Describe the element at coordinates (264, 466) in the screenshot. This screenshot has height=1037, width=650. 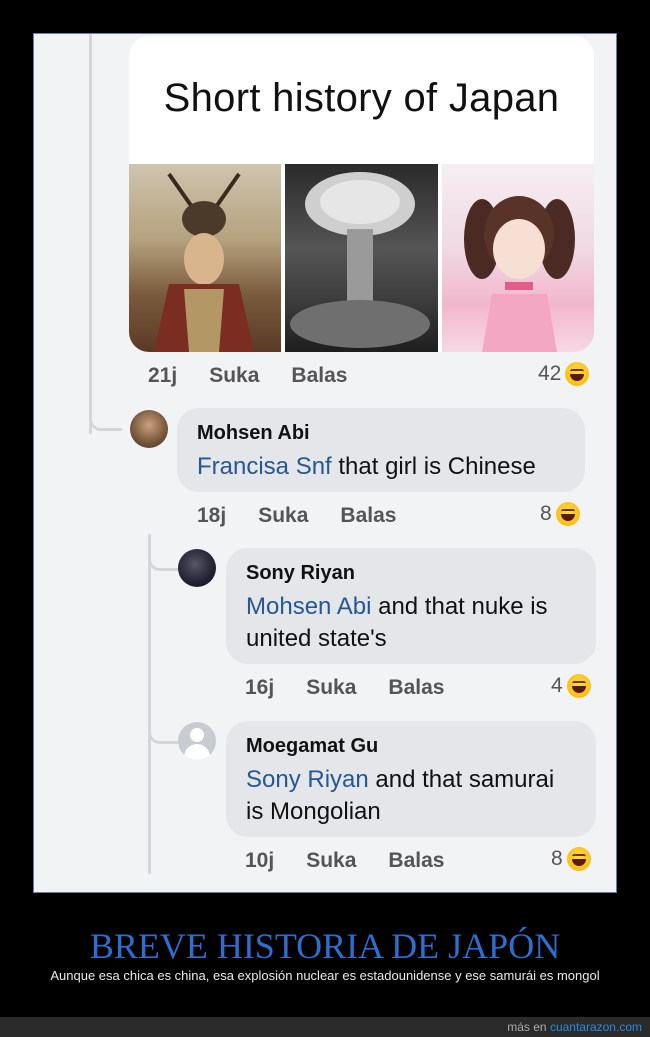
I see `mention-link: Francisa Snf` at that location.